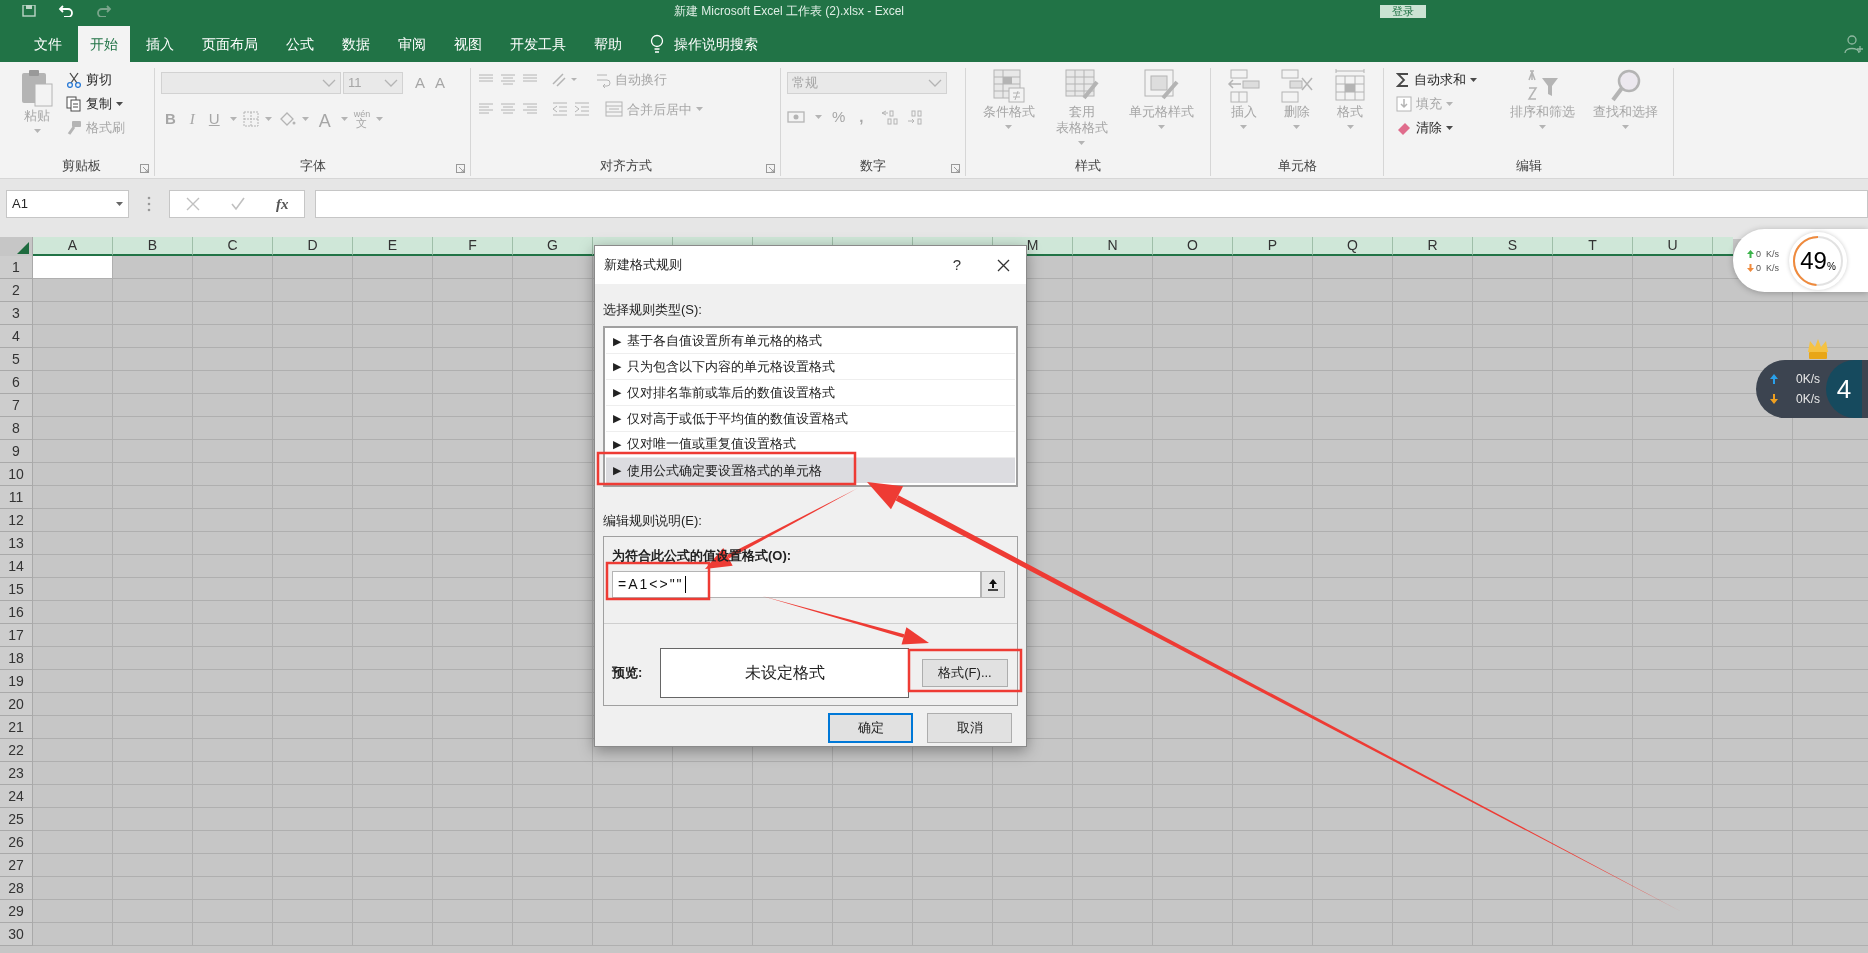 Image resolution: width=1868 pixels, height=953 pixels. I want to click on column-header: R, so click(1433, 246).